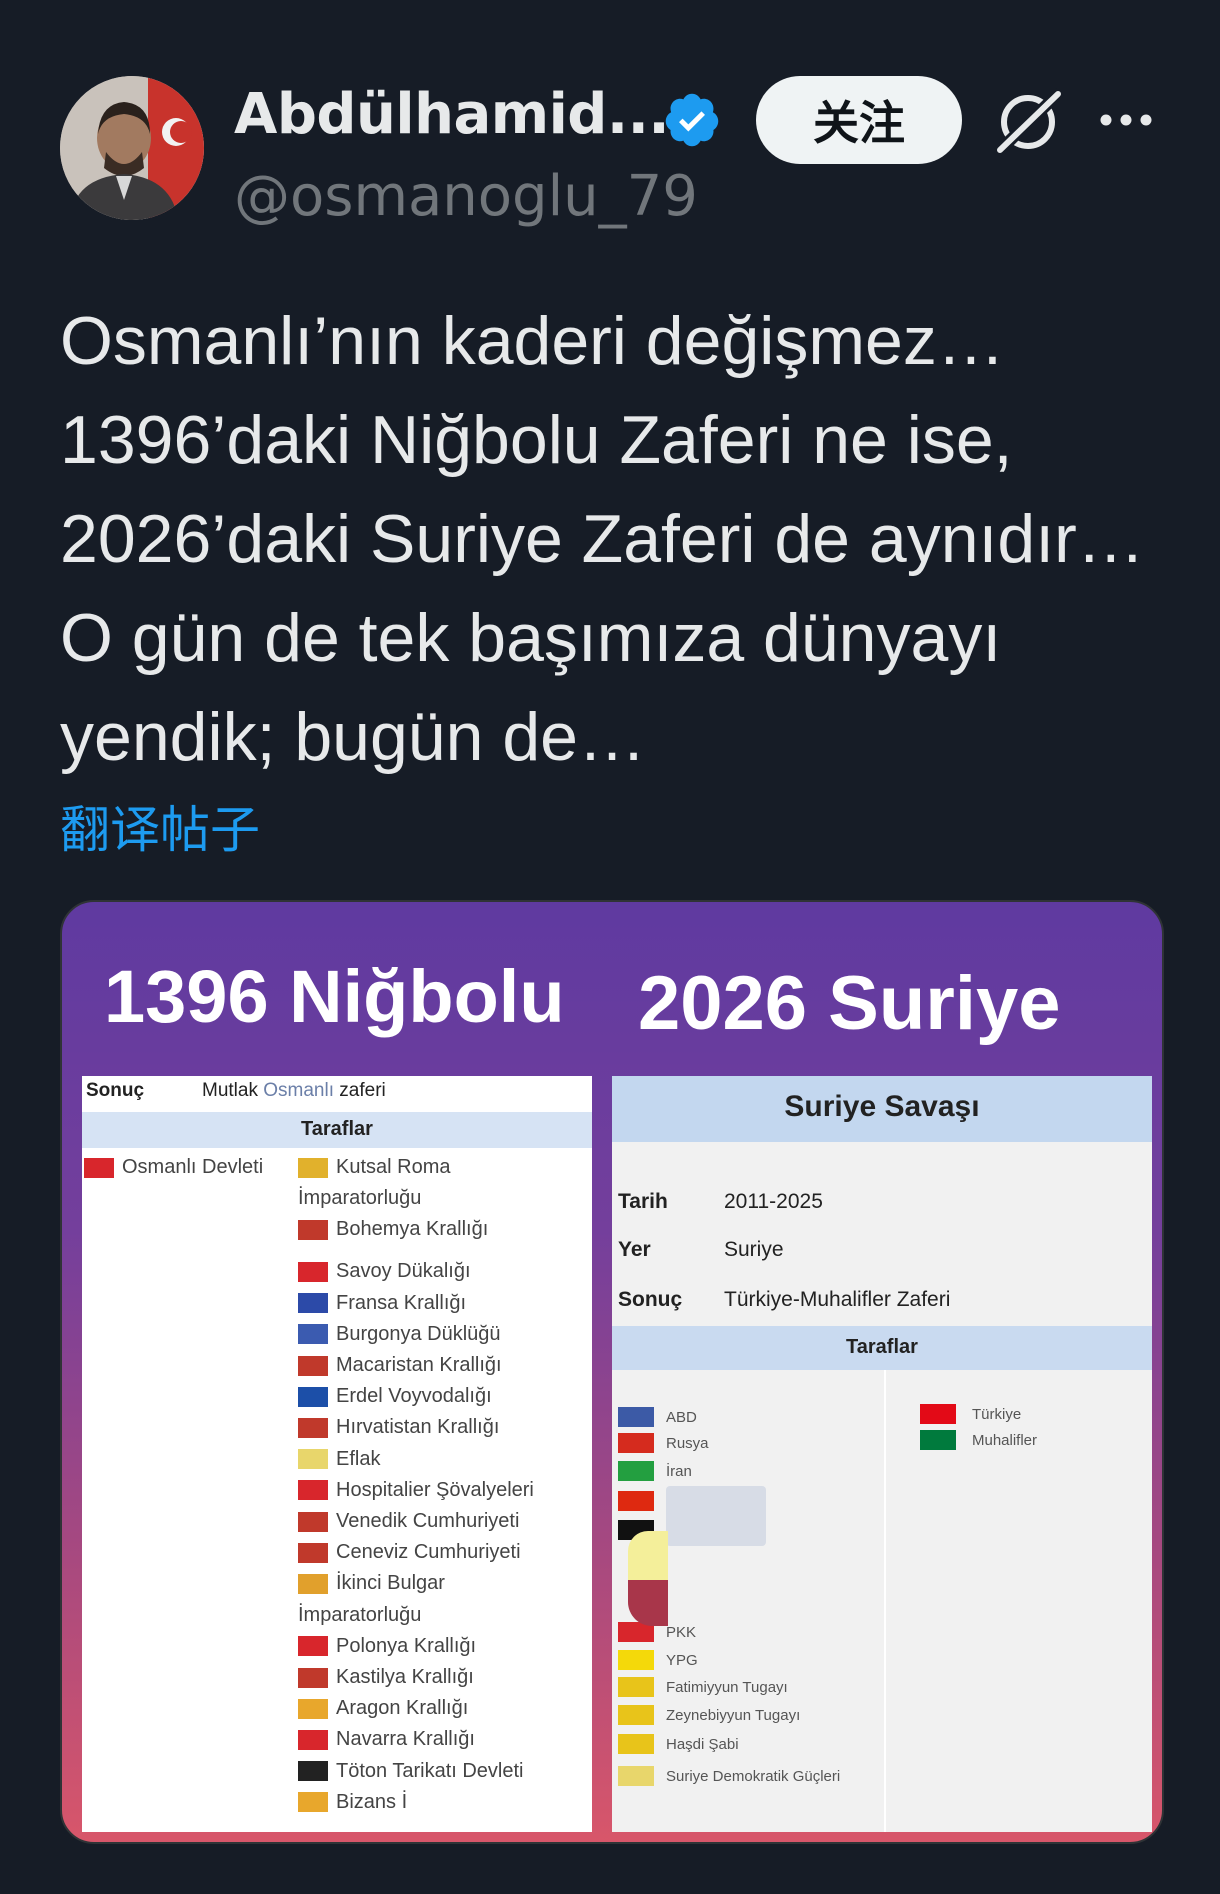 The width and height of the screenshot is (1220, 1894). I want to click on right-side-a-item: Suriye Demokratik Güçleri, so click(753, 1776).